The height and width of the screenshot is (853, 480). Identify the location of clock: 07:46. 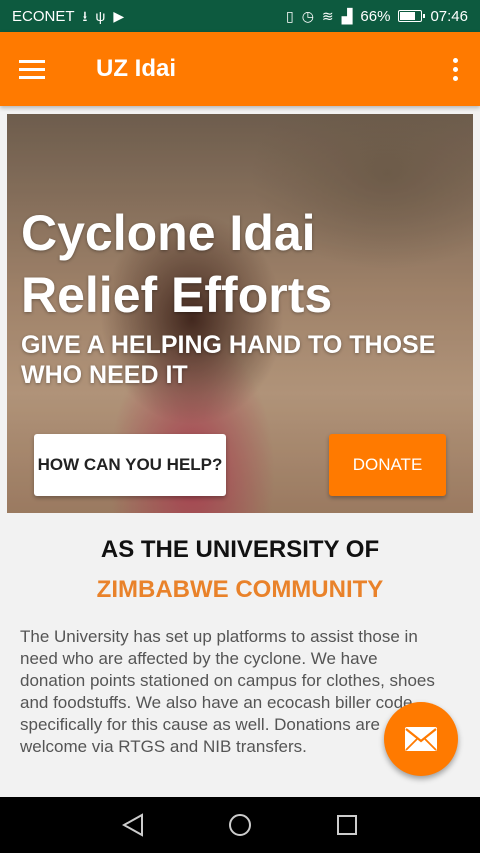
(449, 16).